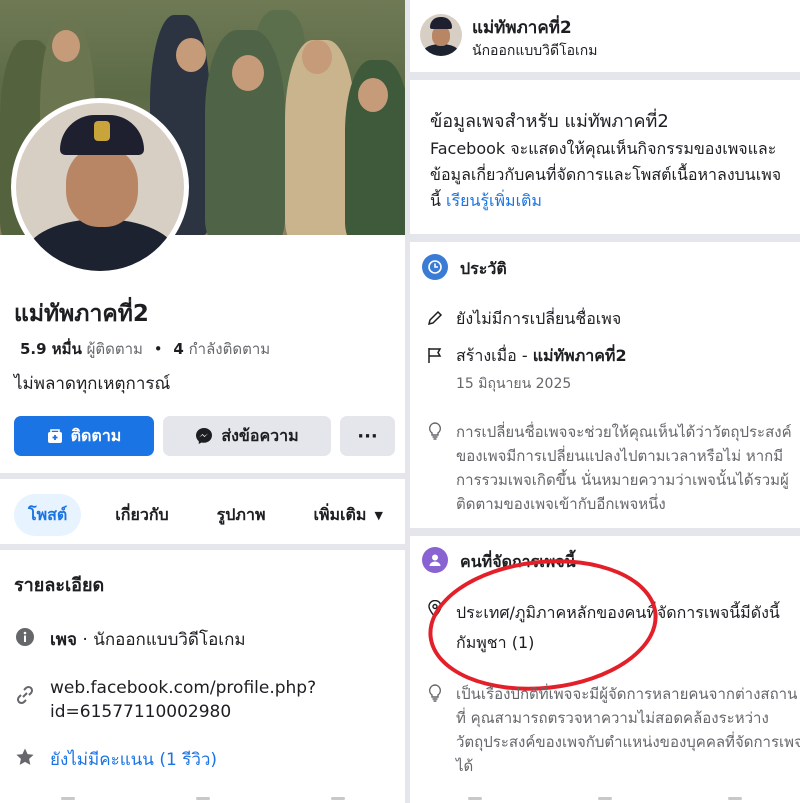 The width and height of the screenshot is (800, 803). What do you see at coordinates (161, 640) in the screenshot?
I see `details-page-category: · นักออกแบบวิดีโอเกม` at bounding box center [161, 640].